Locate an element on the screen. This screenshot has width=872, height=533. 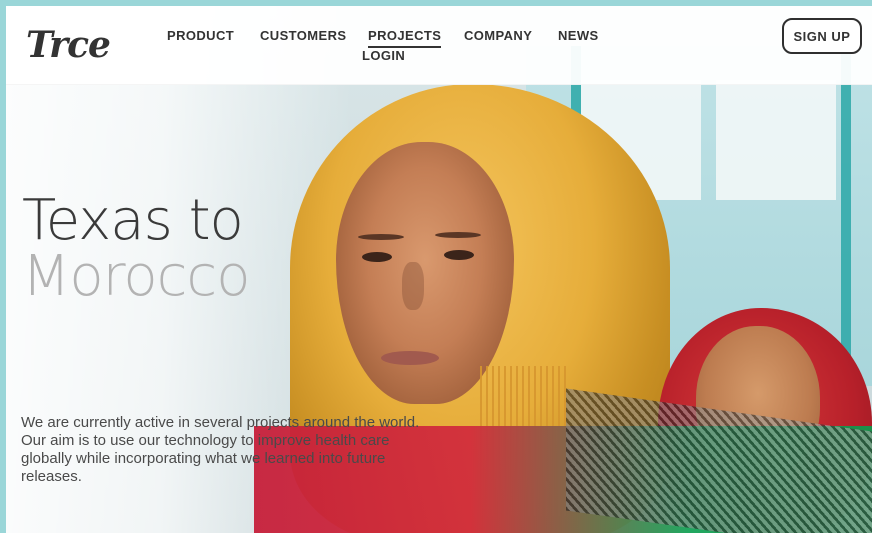
nav-item-customers: CUSTOMERS is located at coordinates (303, 35).